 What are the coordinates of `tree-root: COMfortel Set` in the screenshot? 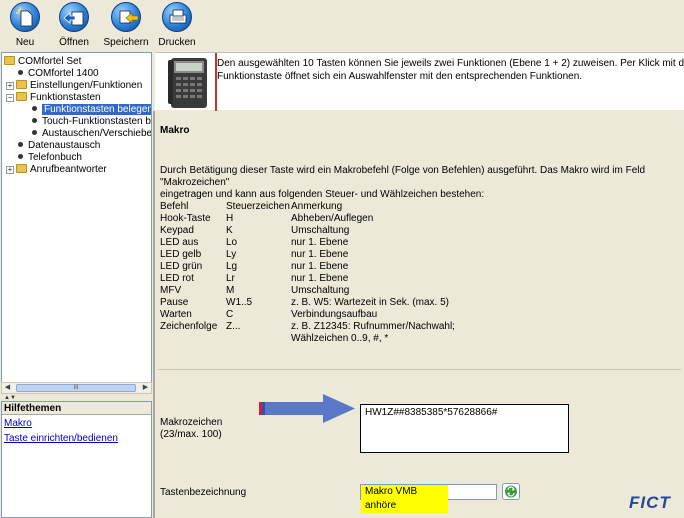 It's located at (42, 62).